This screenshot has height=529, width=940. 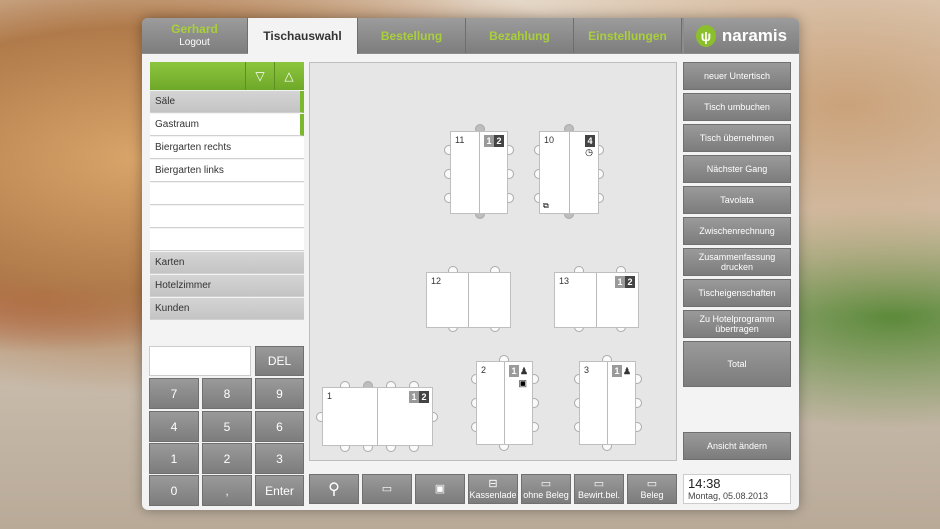 What do you see at coordinates (587, 370) in the screenshot?
I see `table-number: 3` at bounding box center [587, 370].